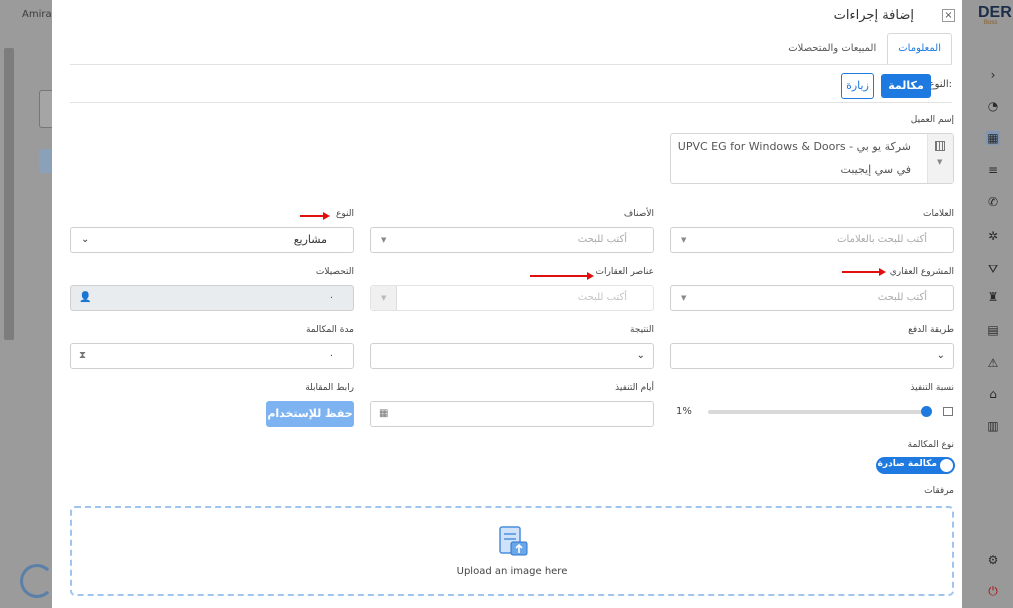 The width and height of the screenshot is (1013, 608). What do you see at coordinates (993, 269) in the screenshot?
I see `filter-icon: ⛛` at bounding box center [993, 269].